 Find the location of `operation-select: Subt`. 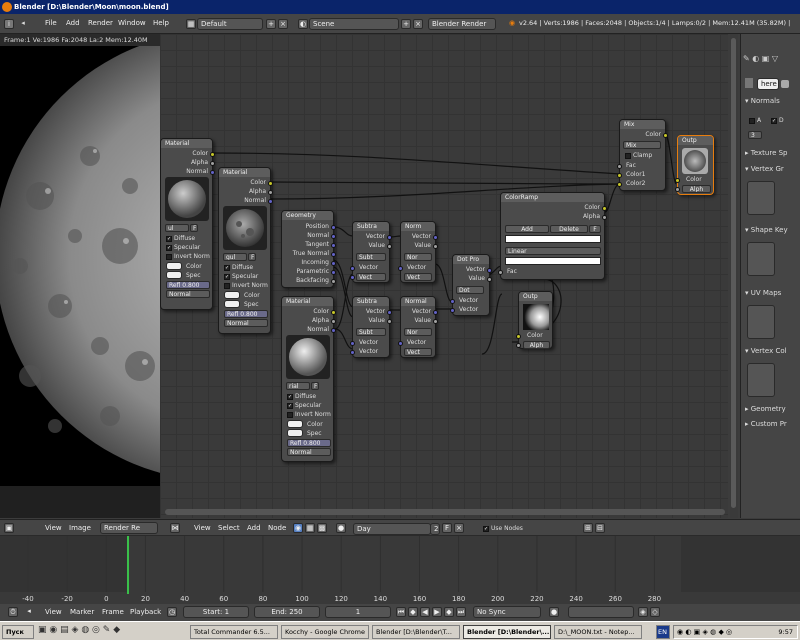

operation-select: Subt is located at coordinates (371, 332).